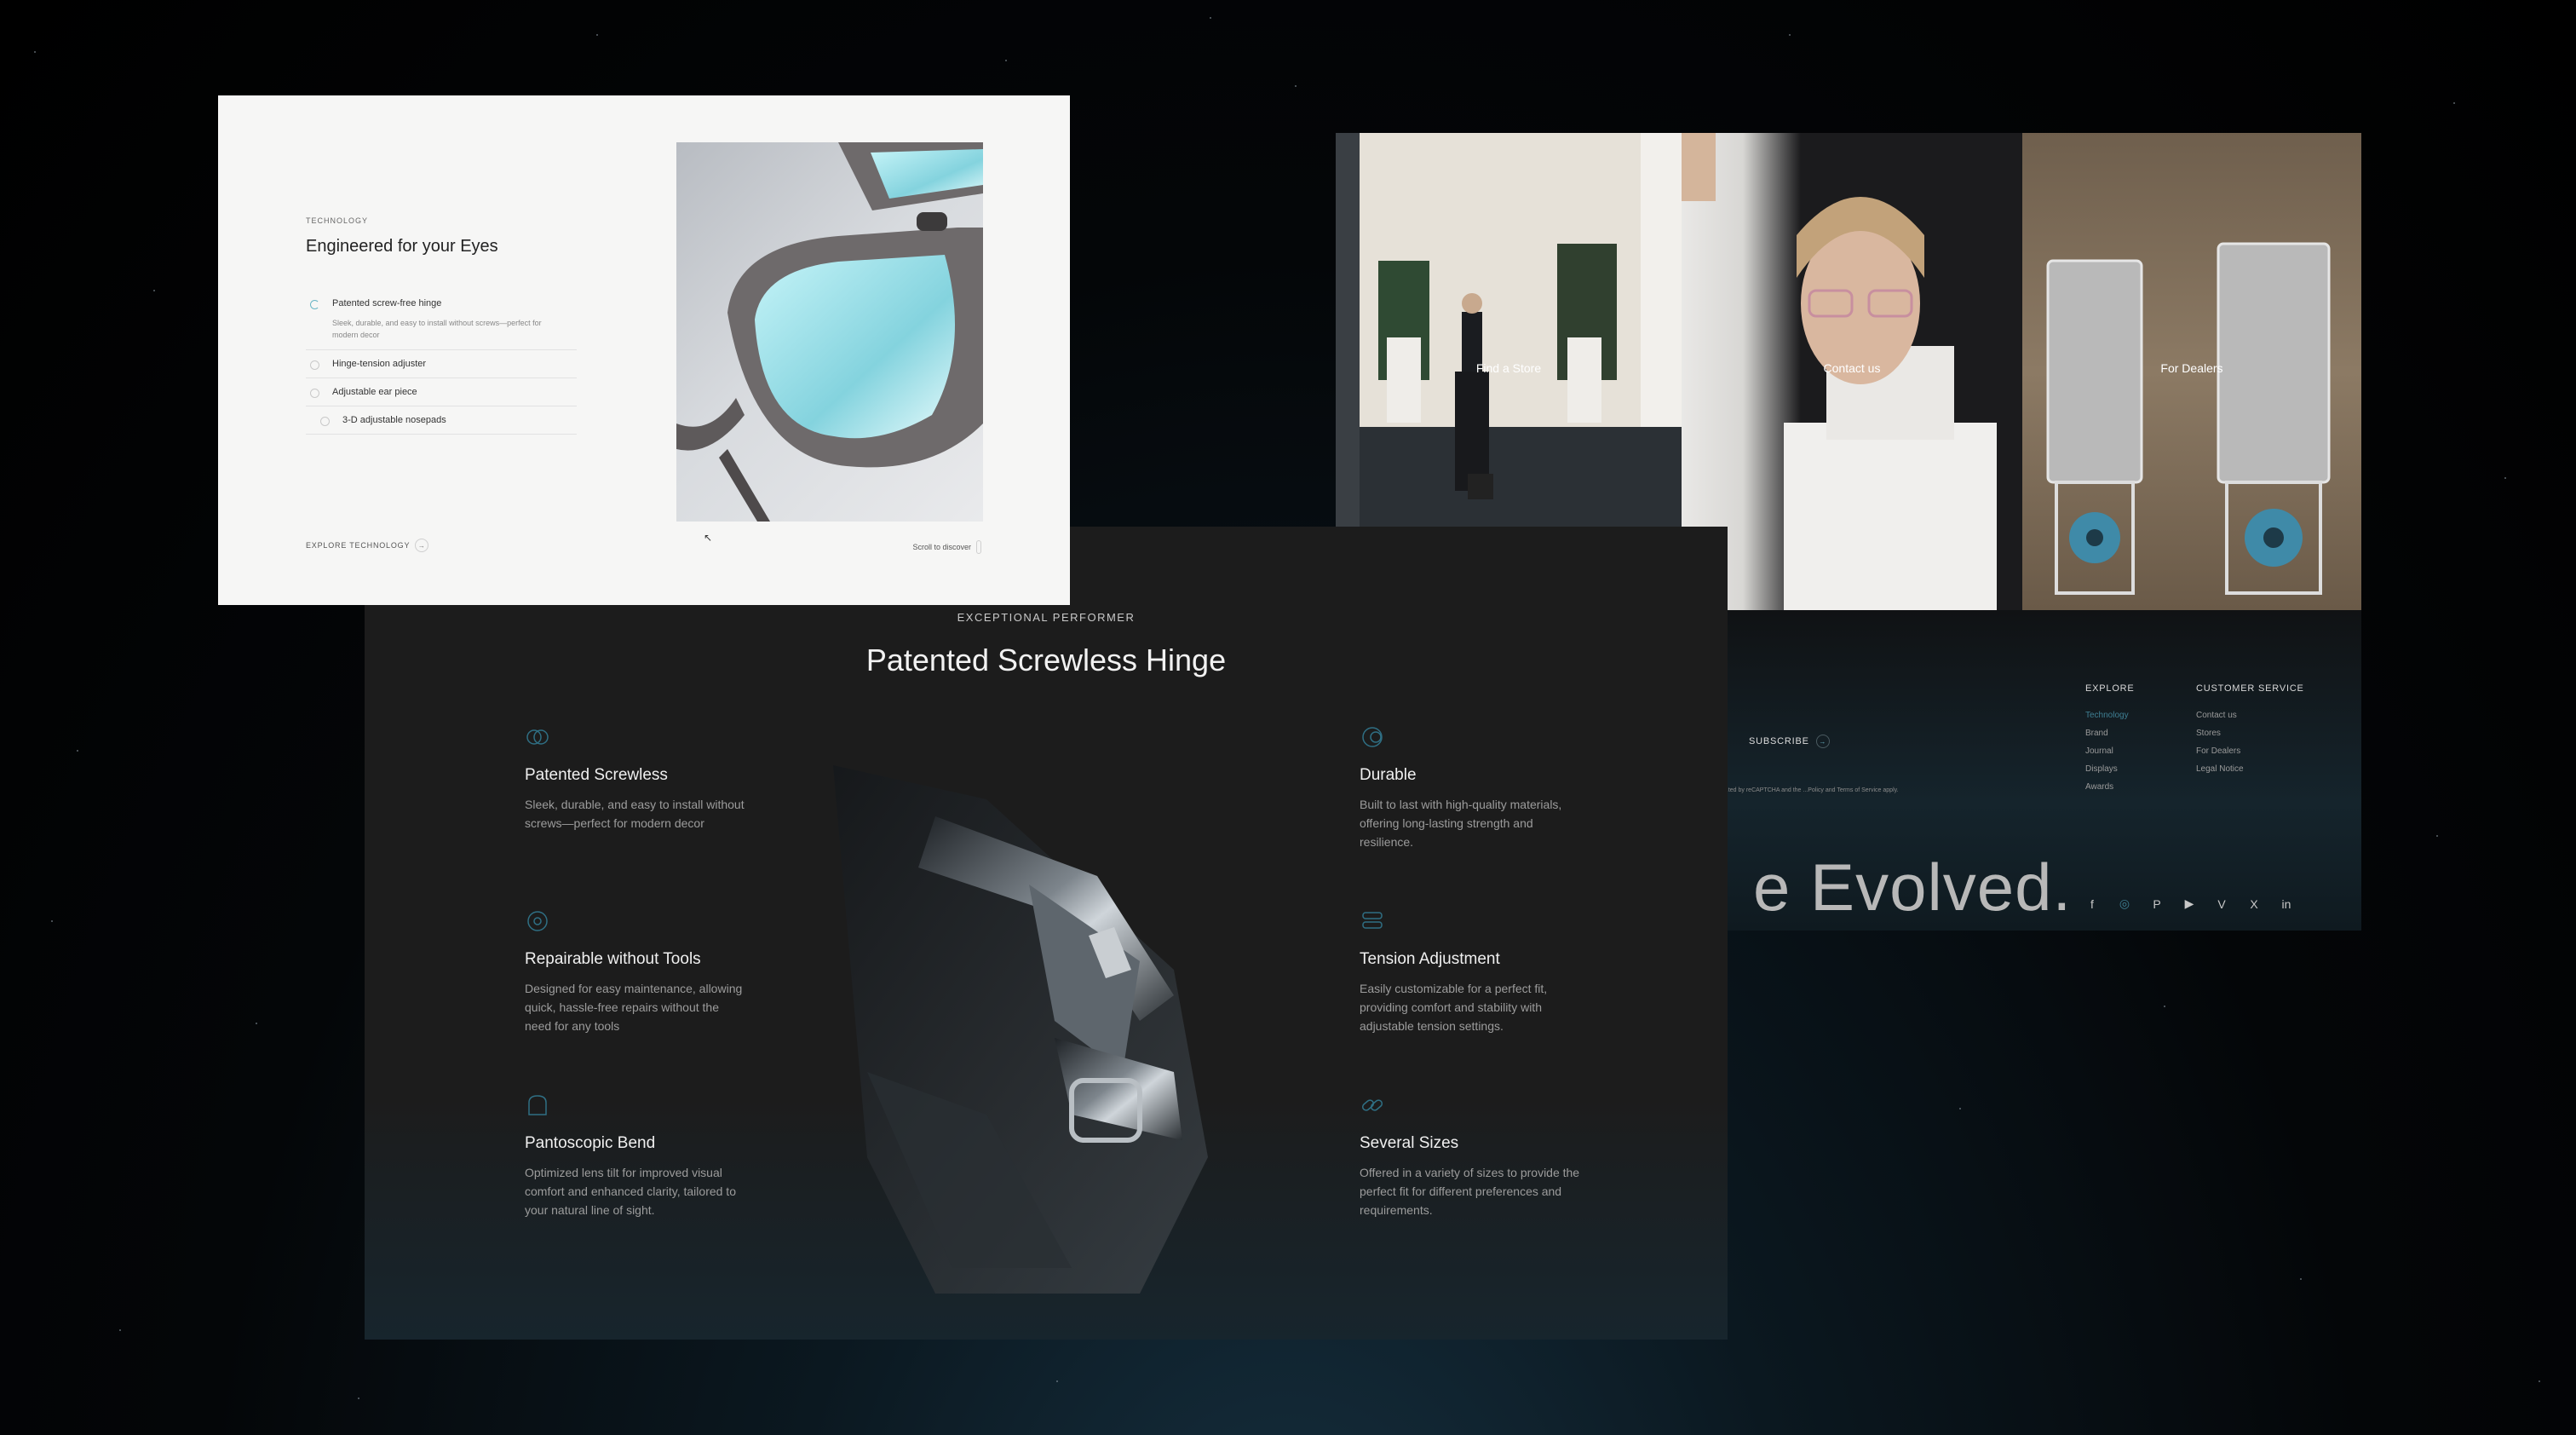 Image resolution: width=2576 pixels, height=1435 pixels. I want to click on tech-feature-label: Adjustable ear piece, so click(375, 392).